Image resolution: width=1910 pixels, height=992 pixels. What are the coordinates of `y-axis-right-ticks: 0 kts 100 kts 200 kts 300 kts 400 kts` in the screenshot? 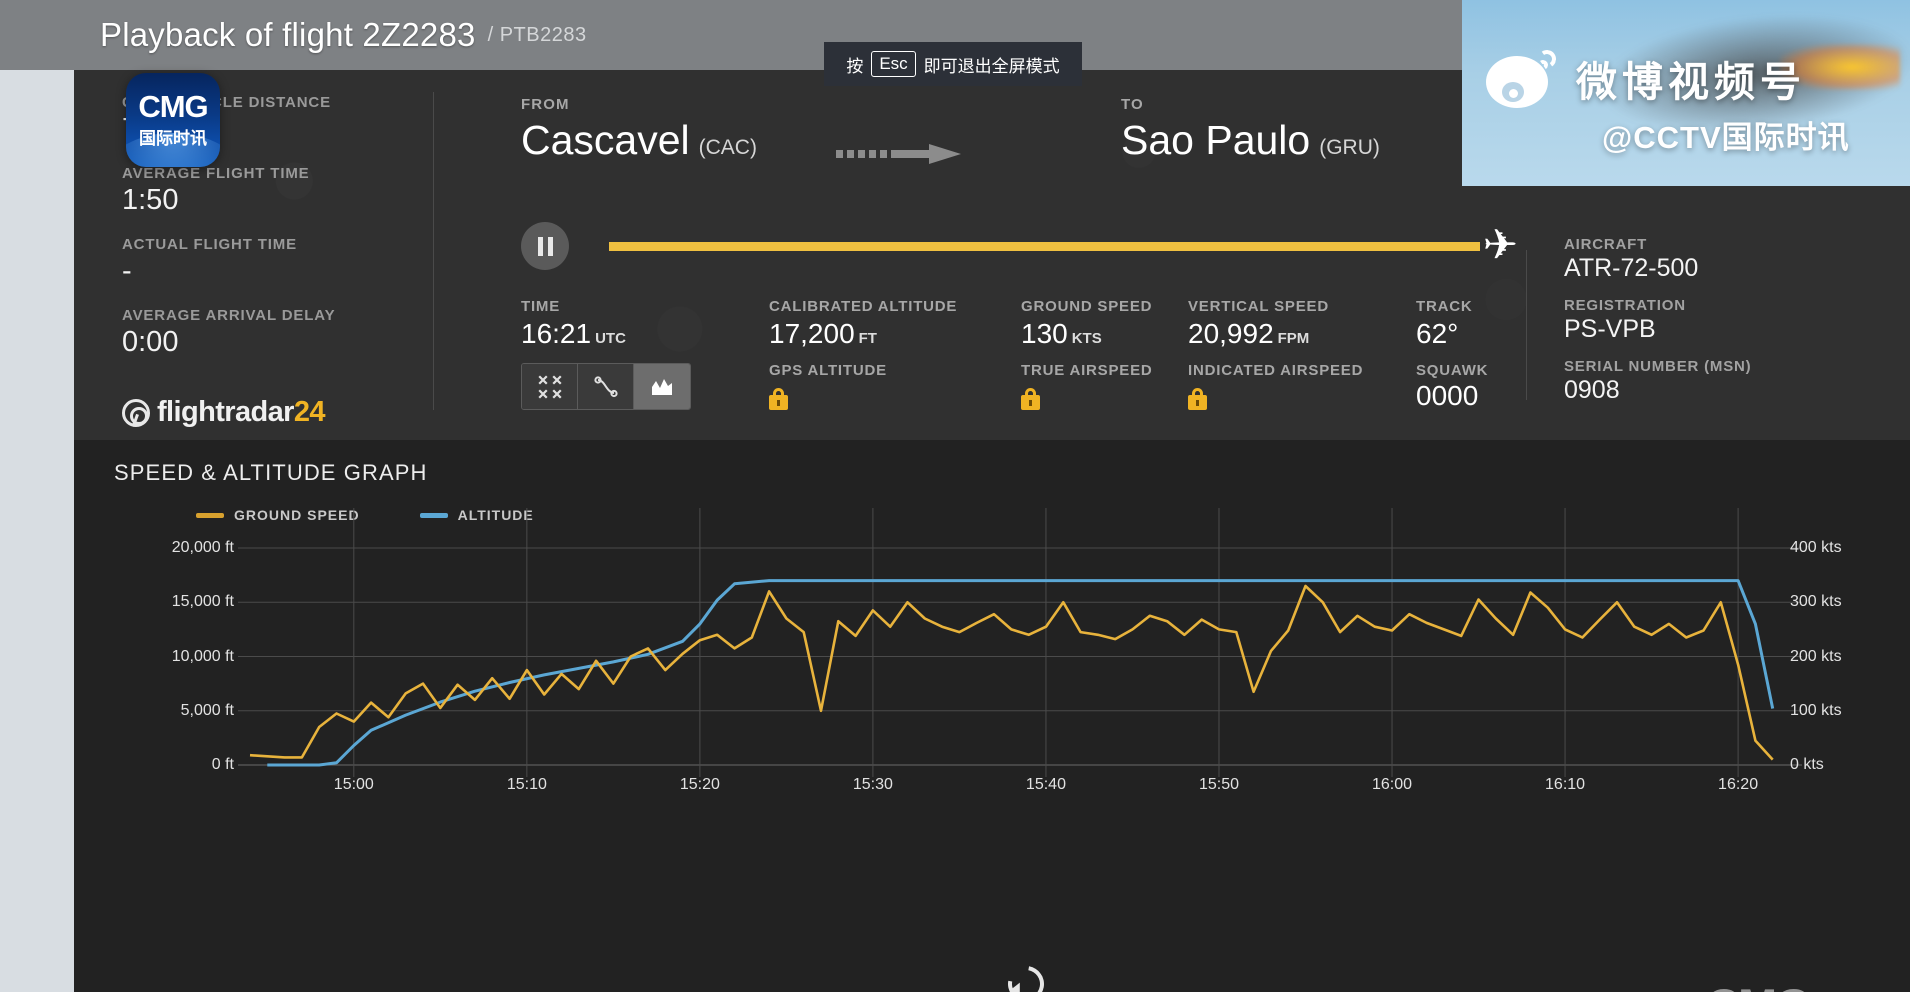 It's located at (1850, 716).